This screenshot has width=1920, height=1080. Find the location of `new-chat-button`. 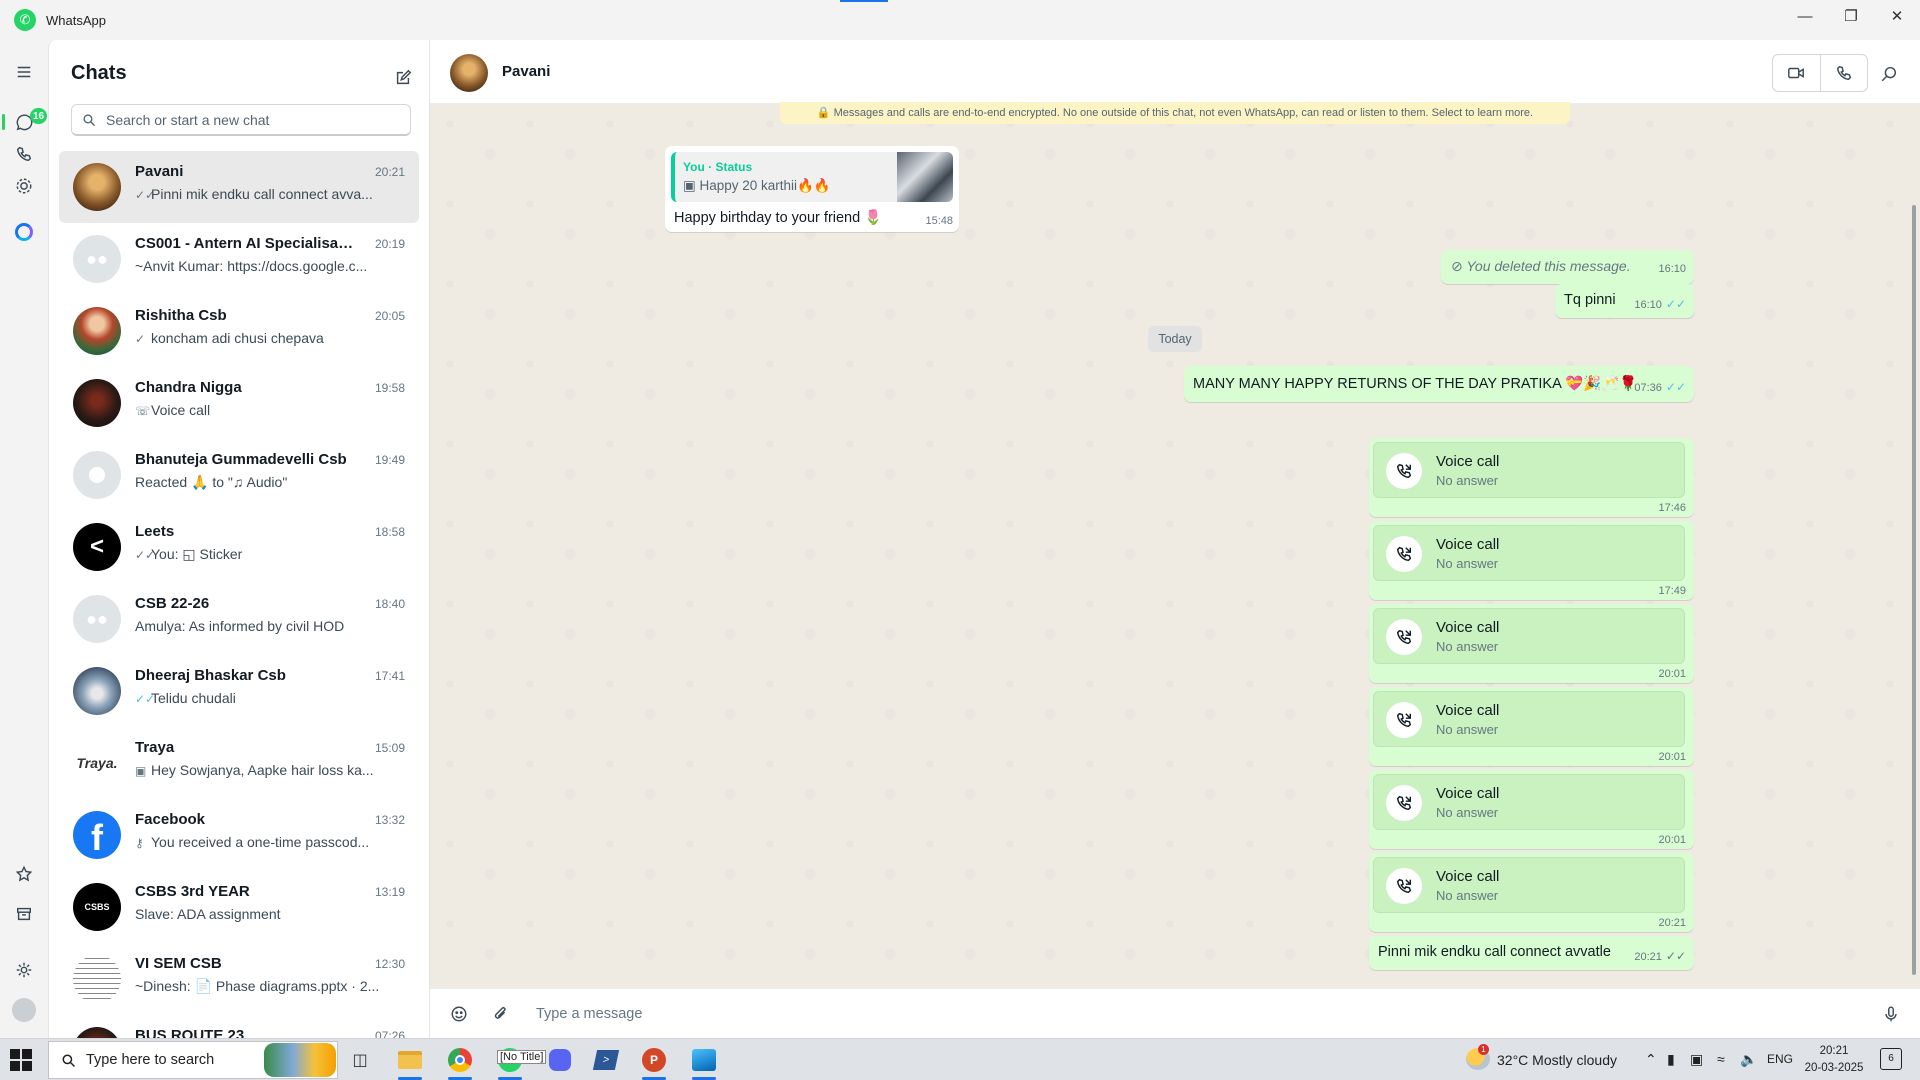

new-chat-button is located at coordinates (403, 78).